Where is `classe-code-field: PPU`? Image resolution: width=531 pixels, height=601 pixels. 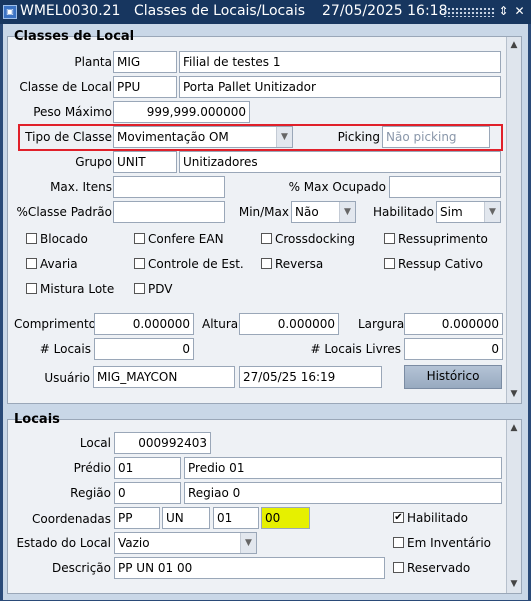 classe-code-field: PPU is located at coordinates (145, 87).